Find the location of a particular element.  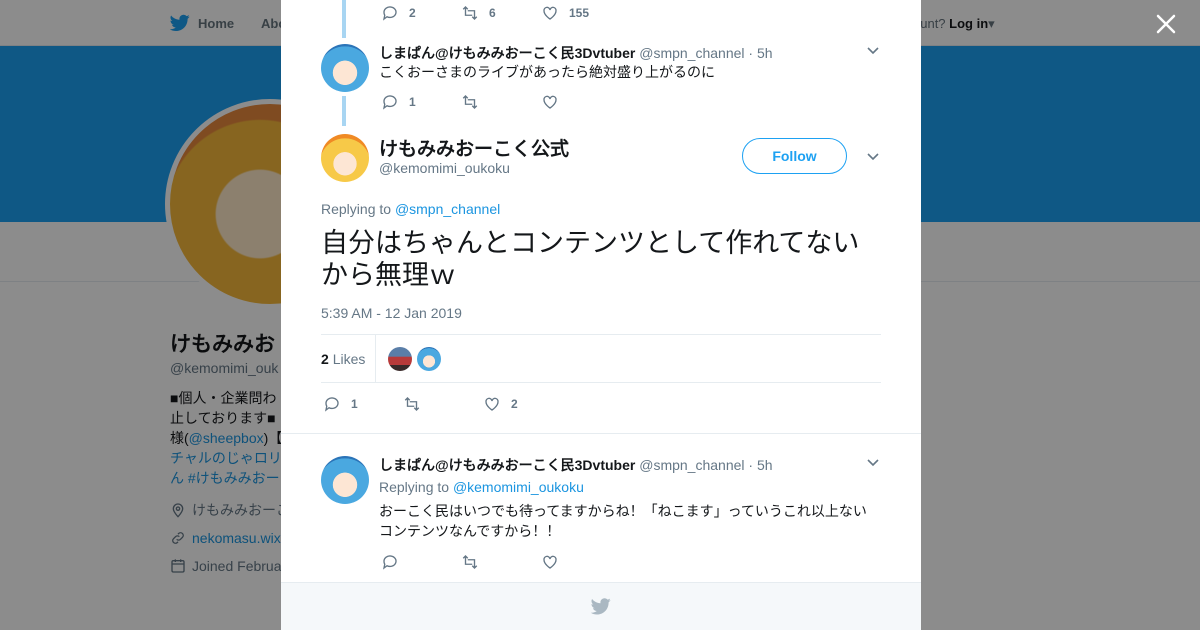

close-icon is located at coordinates (1166, 24).